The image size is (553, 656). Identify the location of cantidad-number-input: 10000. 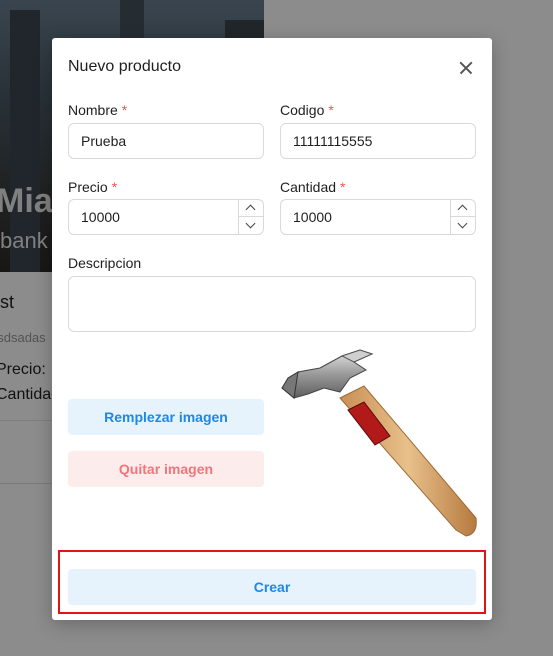
(378, 217).